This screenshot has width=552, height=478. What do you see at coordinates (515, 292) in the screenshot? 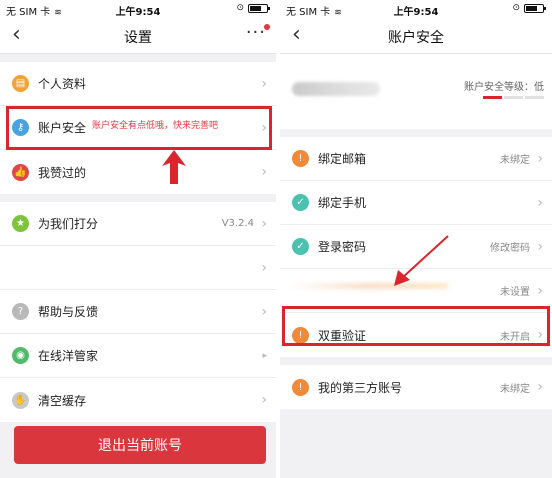
I see `security-item-status: 未设置` at bounding box center [515, 292].